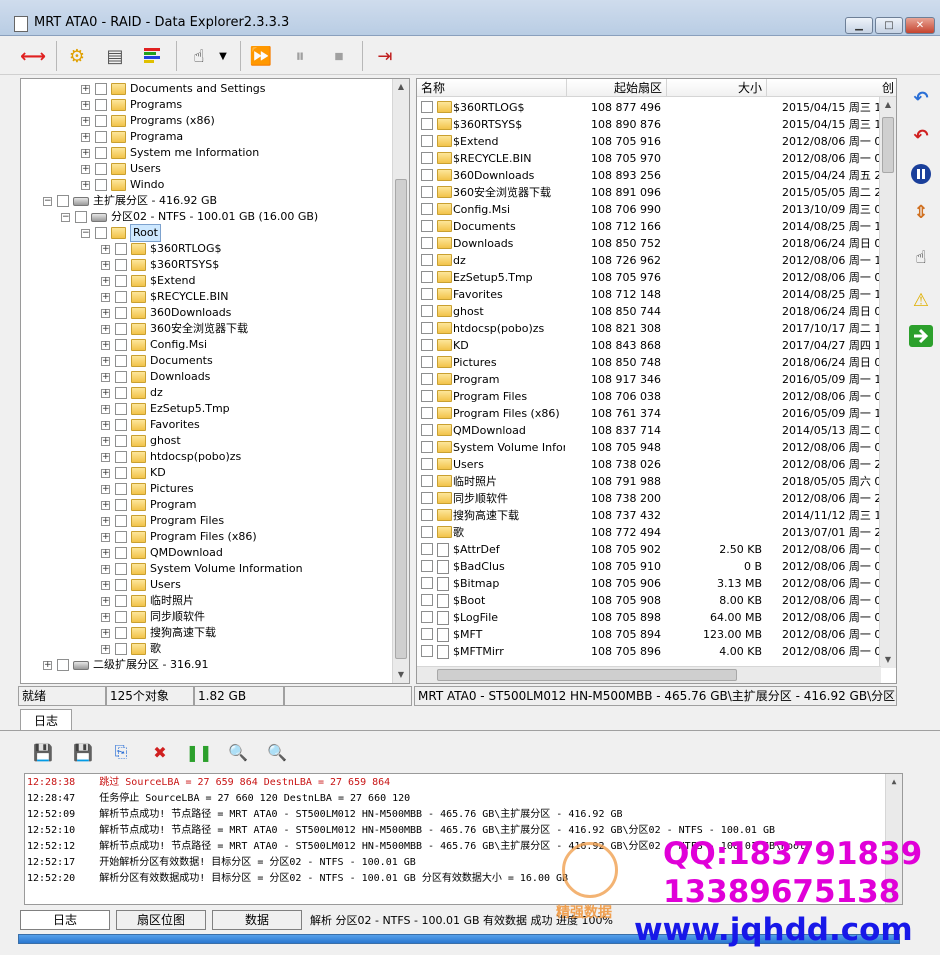  What do you see at coordinates (179, 537) in the screenshot?
I see `tree-node: + Program Files (x86)` at bounding box center [179, 537].